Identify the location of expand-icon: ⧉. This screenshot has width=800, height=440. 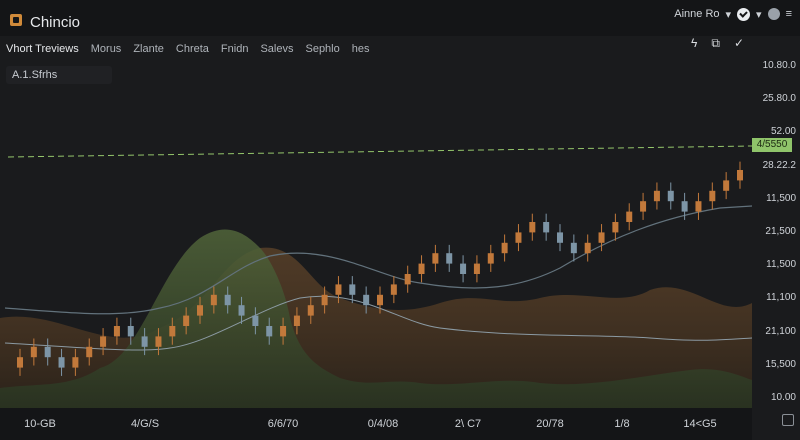
(715, 43).